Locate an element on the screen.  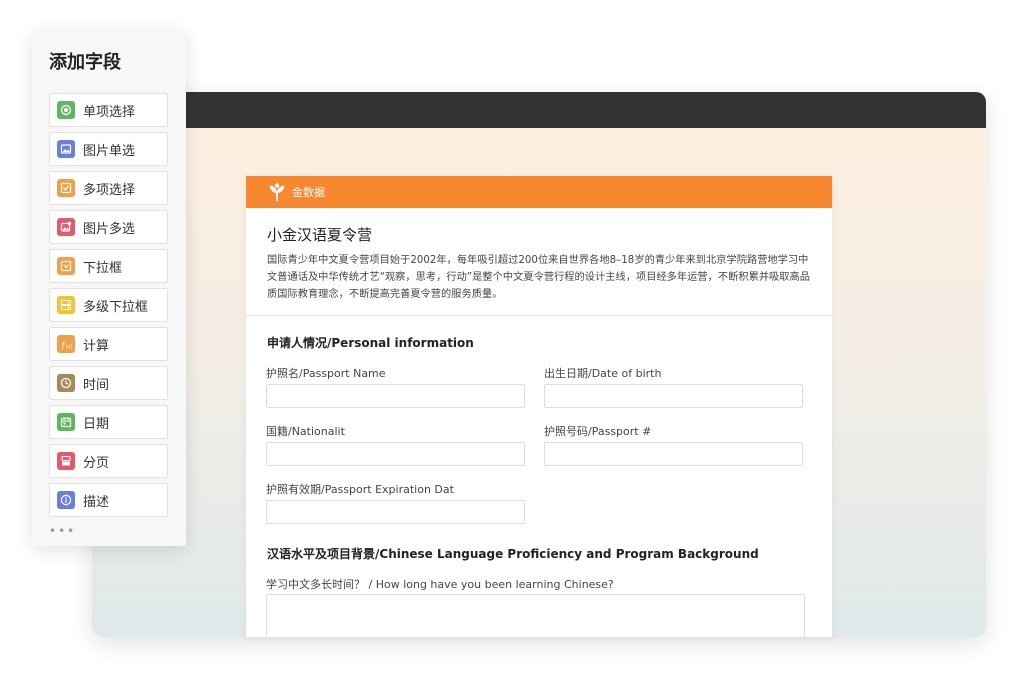
image-multi-icon is located at coordinates (66, 227).